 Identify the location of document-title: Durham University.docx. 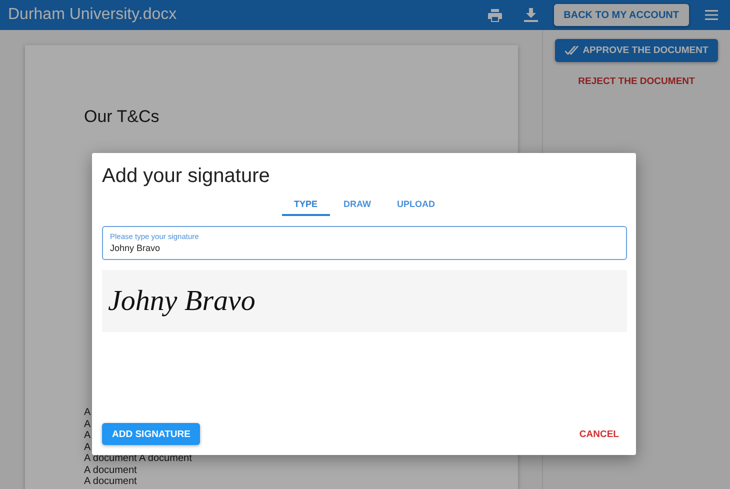
(93, 15).